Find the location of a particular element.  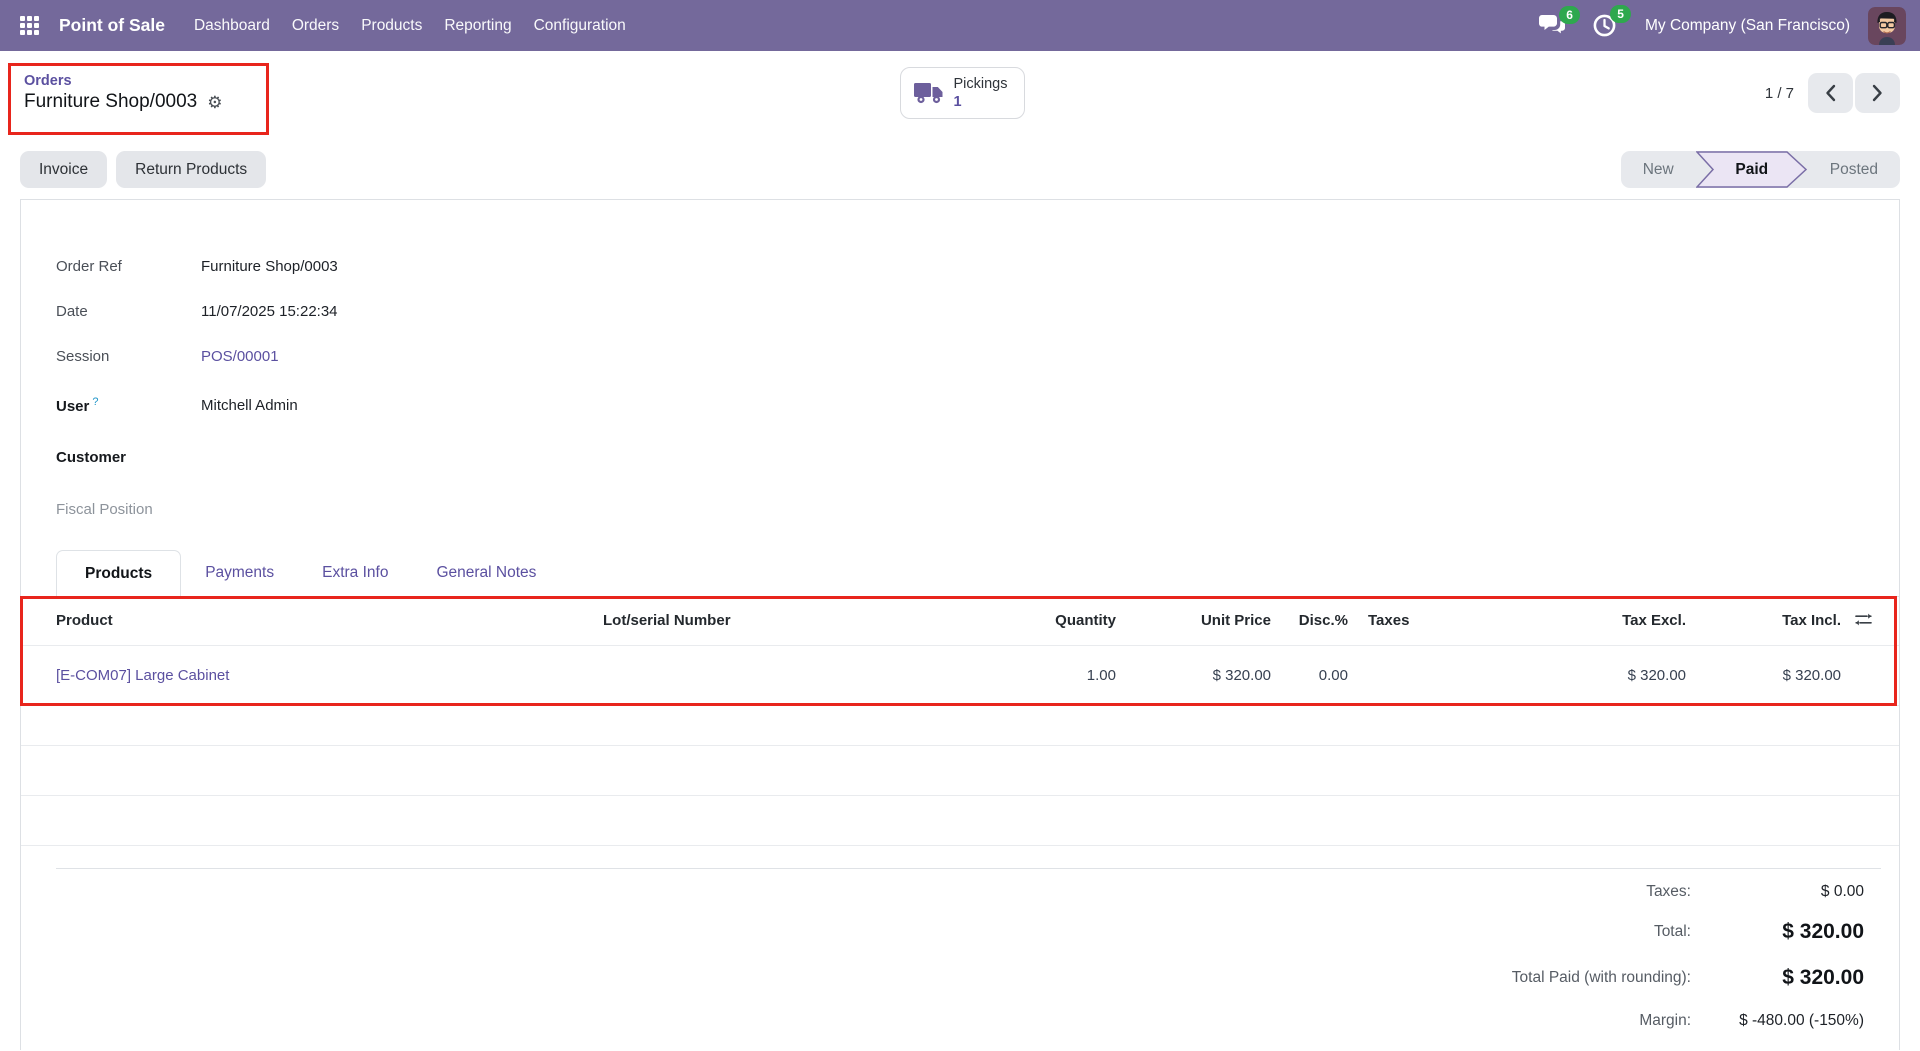

total-label: Total: is located at coordinates (1672, 931).